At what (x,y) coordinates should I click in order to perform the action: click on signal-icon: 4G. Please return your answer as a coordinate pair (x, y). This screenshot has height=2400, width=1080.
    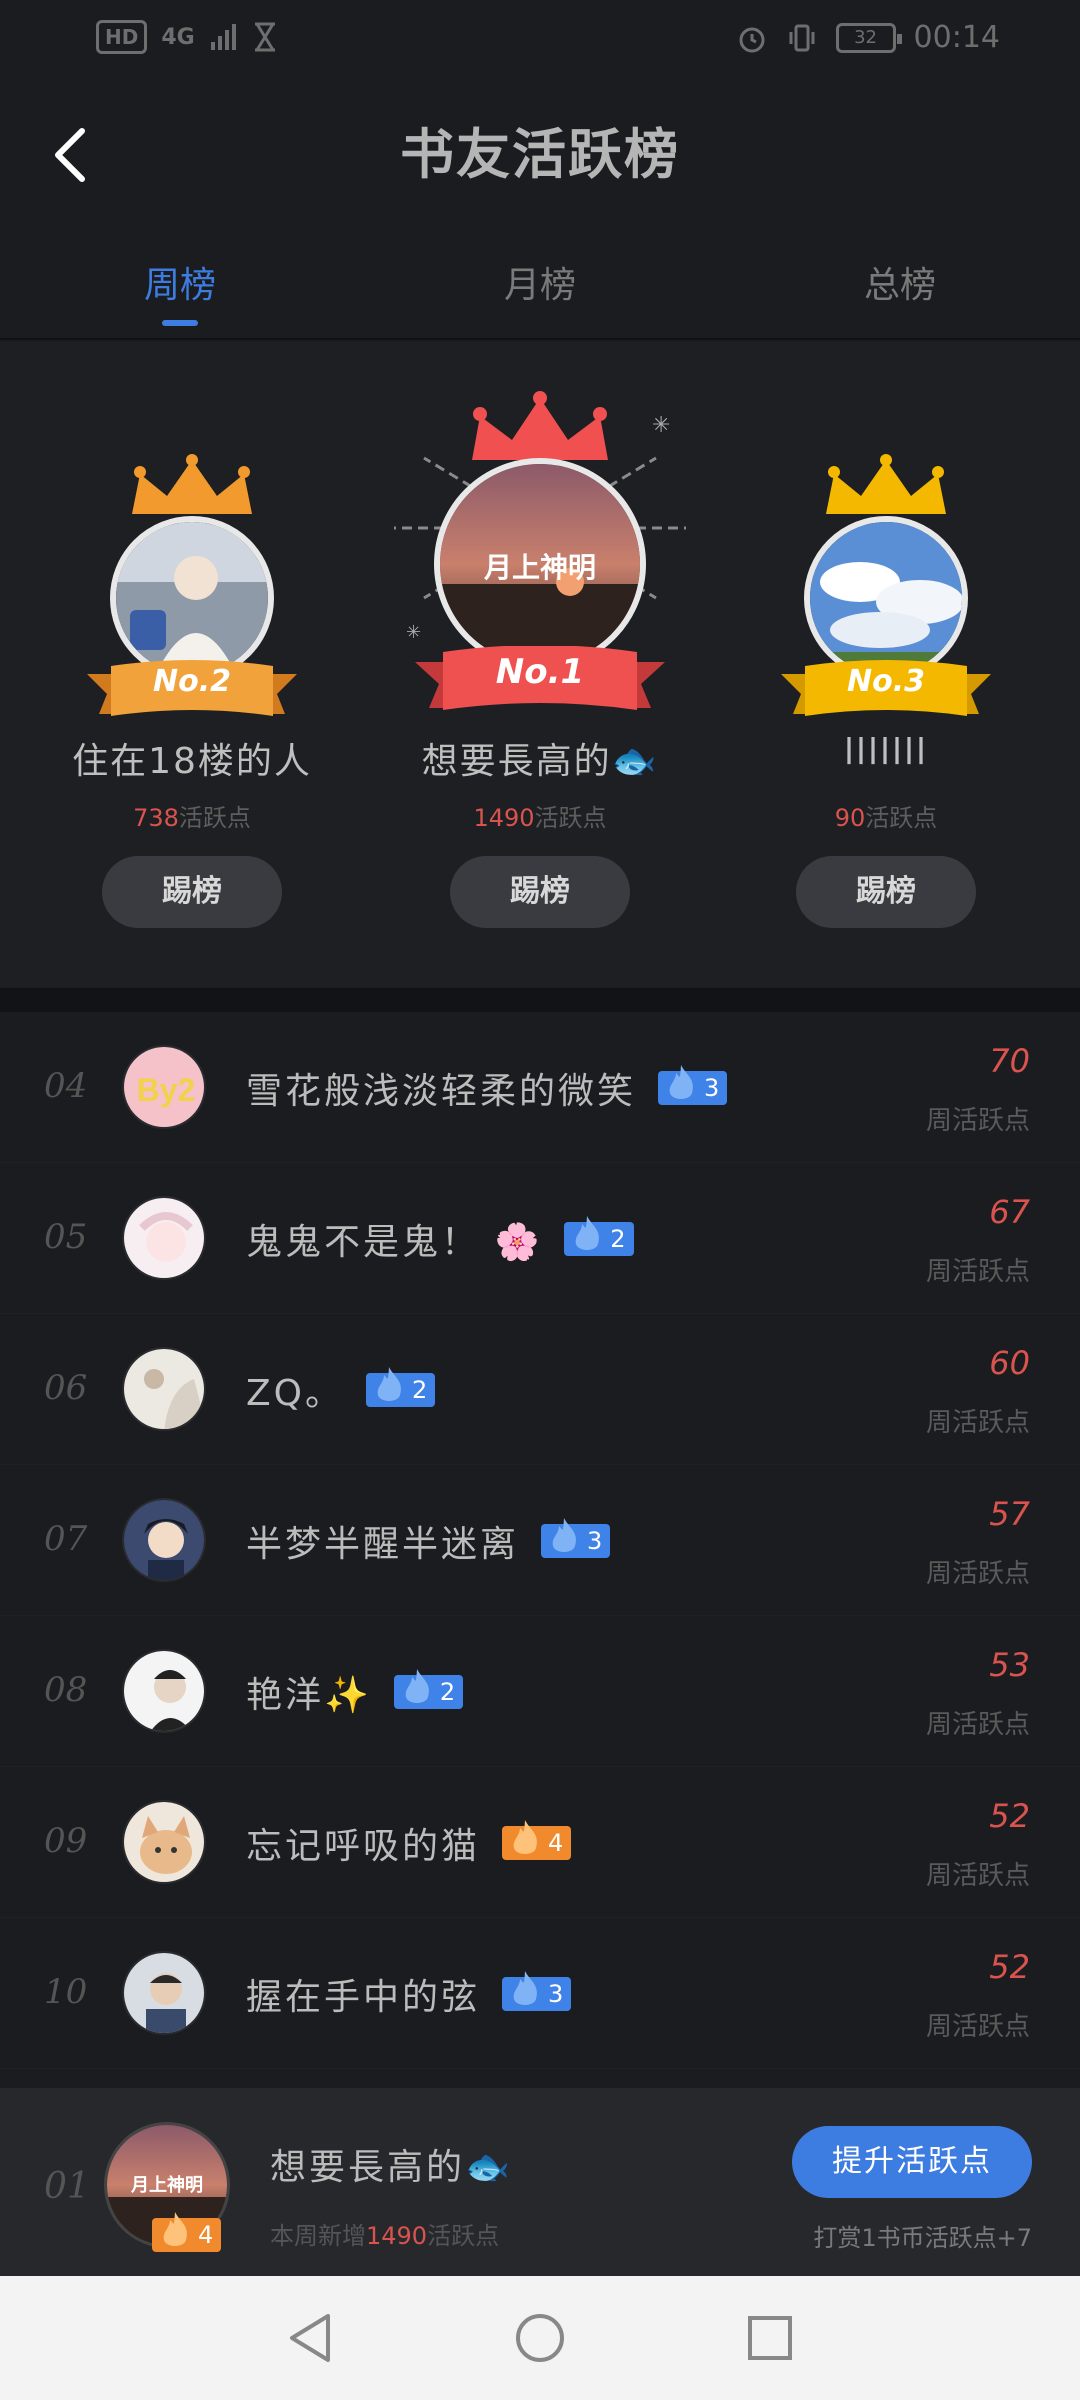
    Looking at the image, I should click on (178, 37).